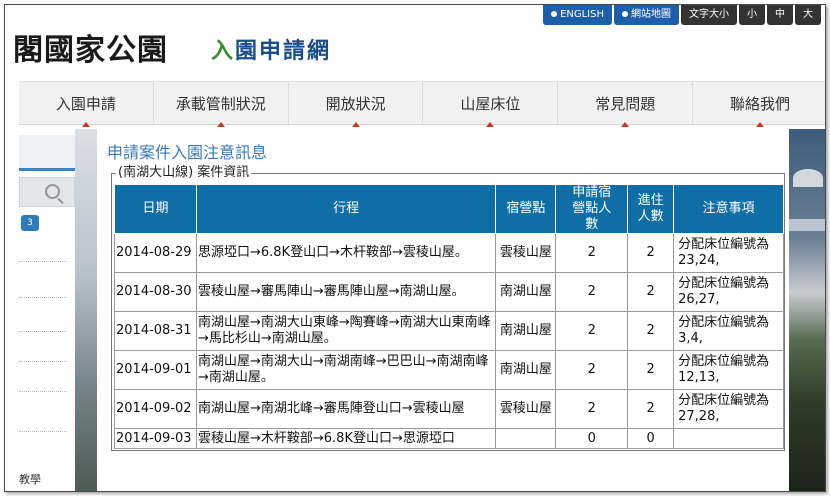  I want to click on font-medium-button: 中, so click(780, 15).